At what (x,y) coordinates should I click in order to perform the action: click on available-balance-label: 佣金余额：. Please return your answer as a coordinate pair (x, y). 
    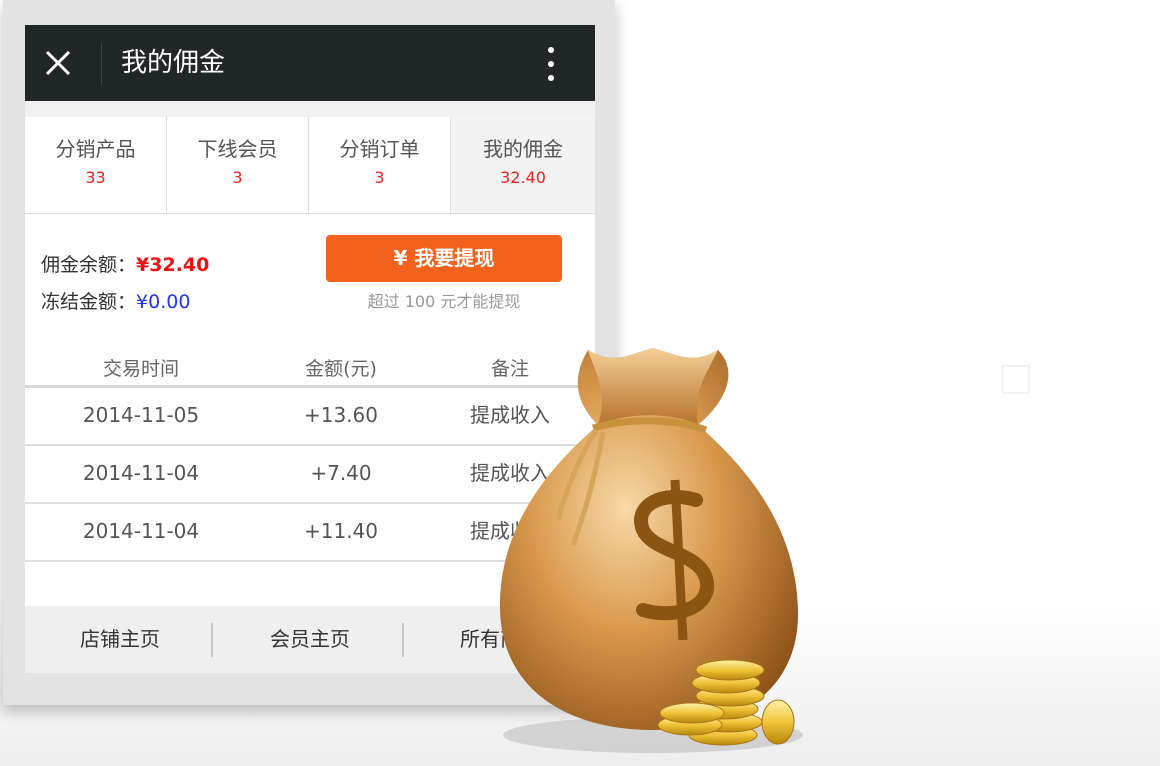
    Looking at the image, I should click on (89, 265).